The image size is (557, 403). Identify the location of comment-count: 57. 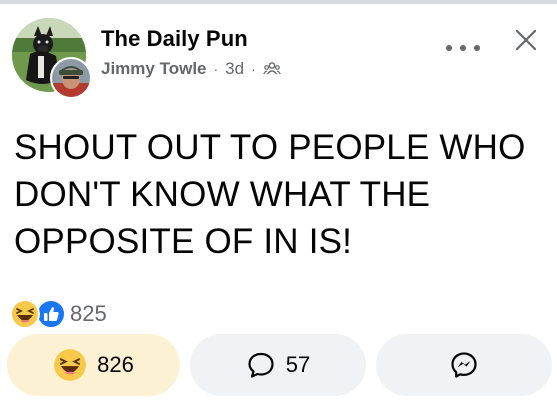
(298, 364).